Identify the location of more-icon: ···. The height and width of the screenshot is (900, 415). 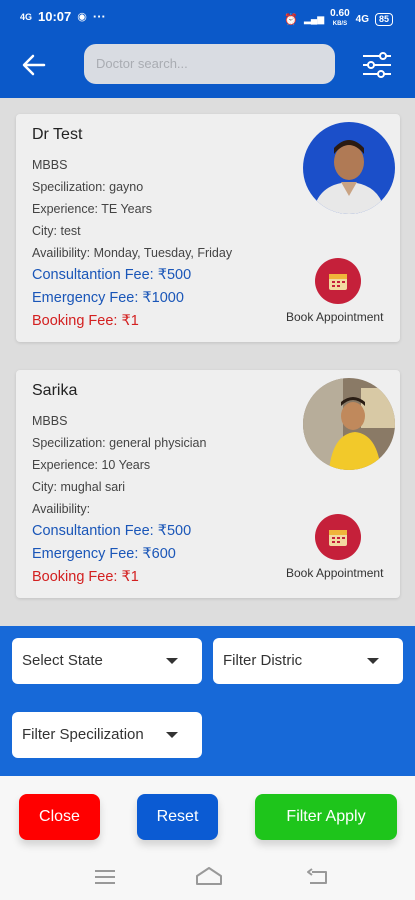
(99, 16).